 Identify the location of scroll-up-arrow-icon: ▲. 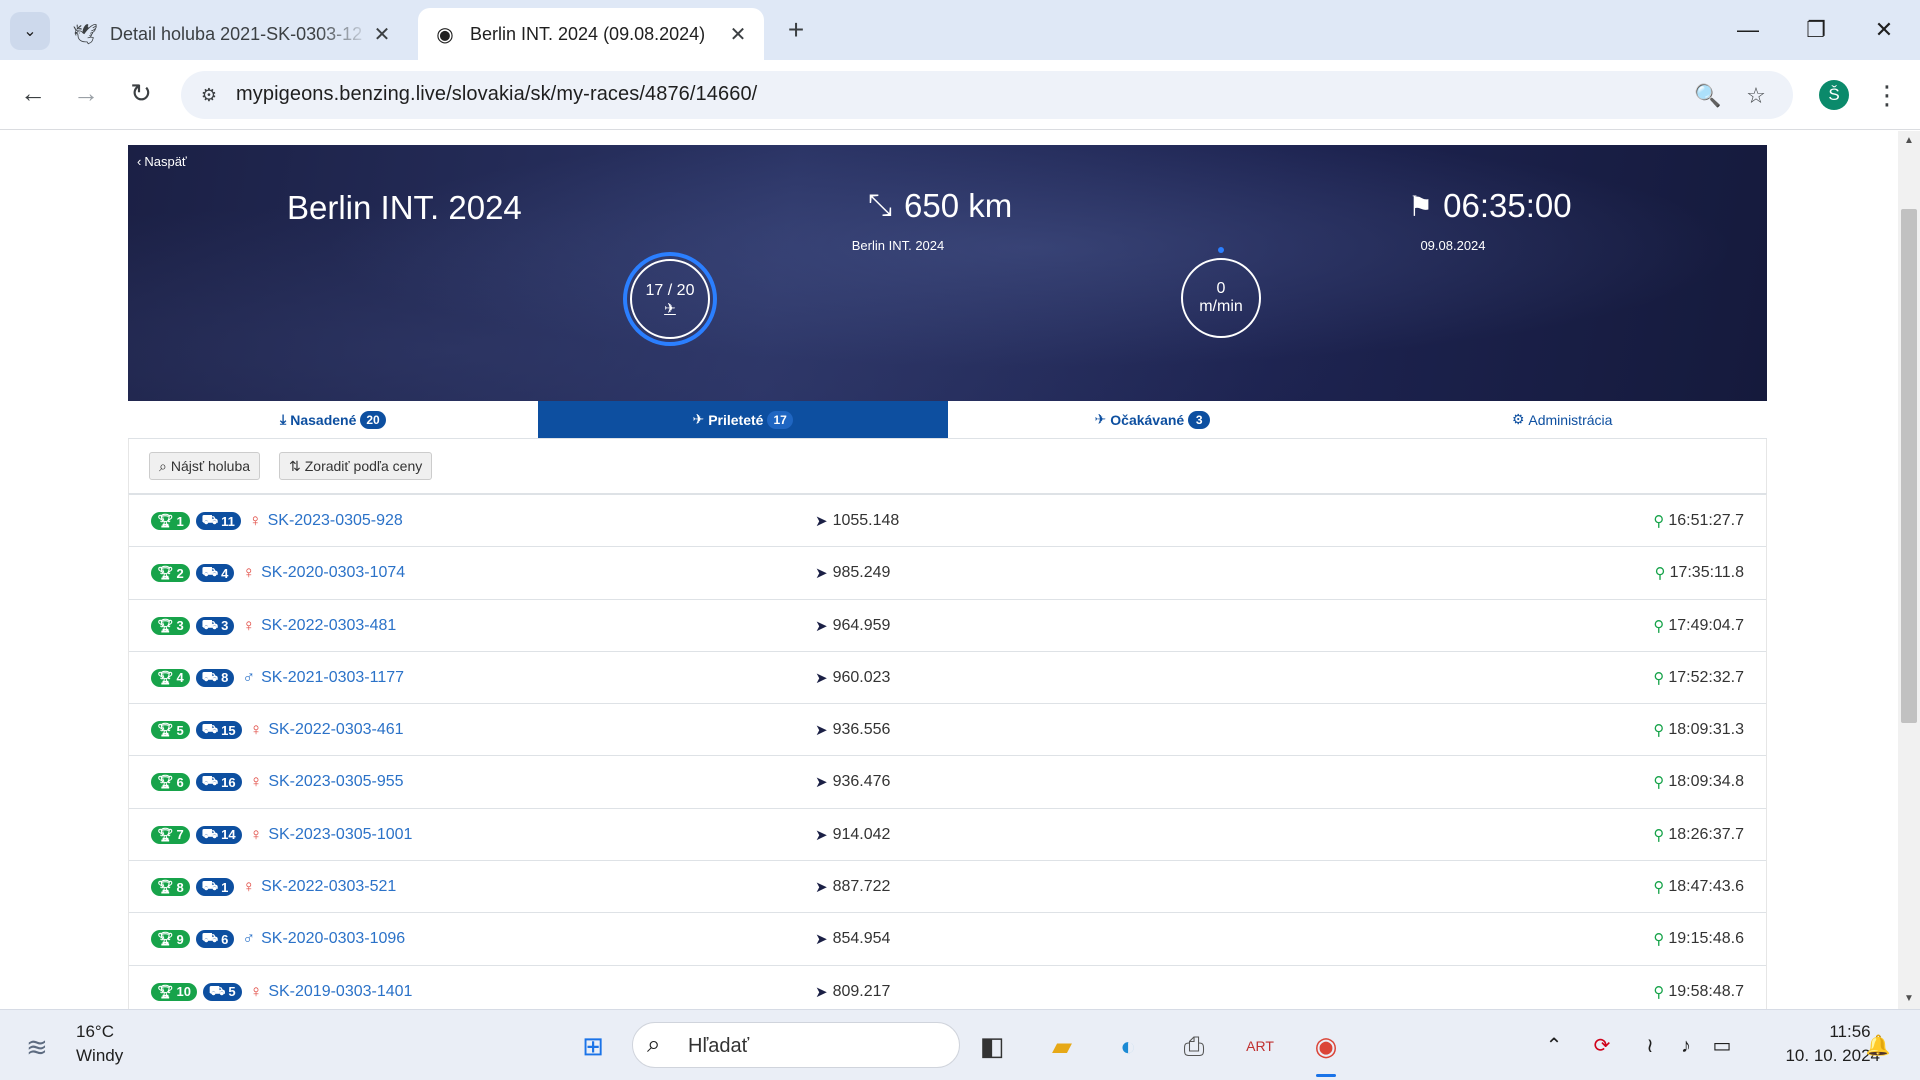
(1909, 141).